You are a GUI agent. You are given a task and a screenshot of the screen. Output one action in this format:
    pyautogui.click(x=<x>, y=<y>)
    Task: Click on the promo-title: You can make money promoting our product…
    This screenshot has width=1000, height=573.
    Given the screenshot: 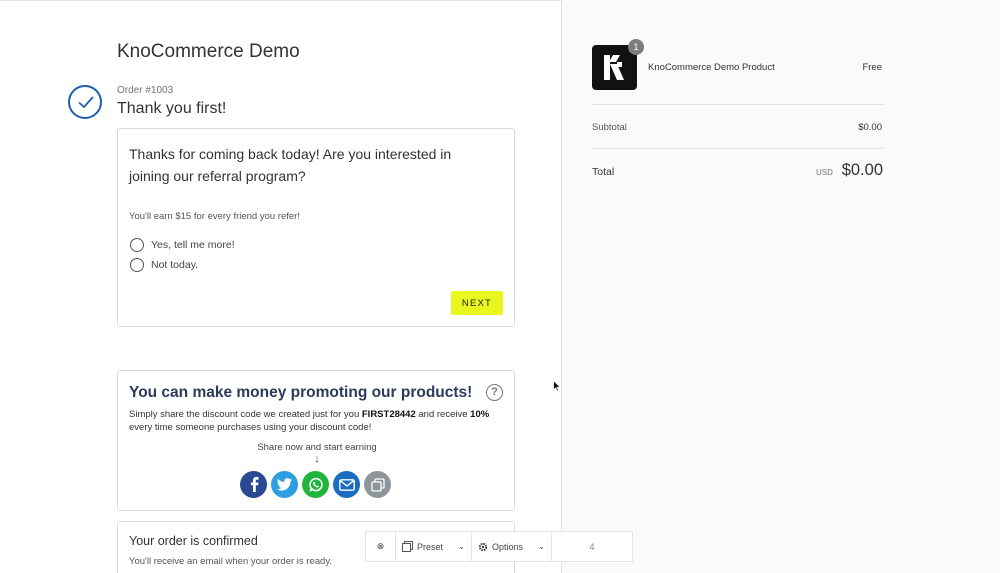 What is the action you would take?
    pyautogui.click(x=301, y=392)
    